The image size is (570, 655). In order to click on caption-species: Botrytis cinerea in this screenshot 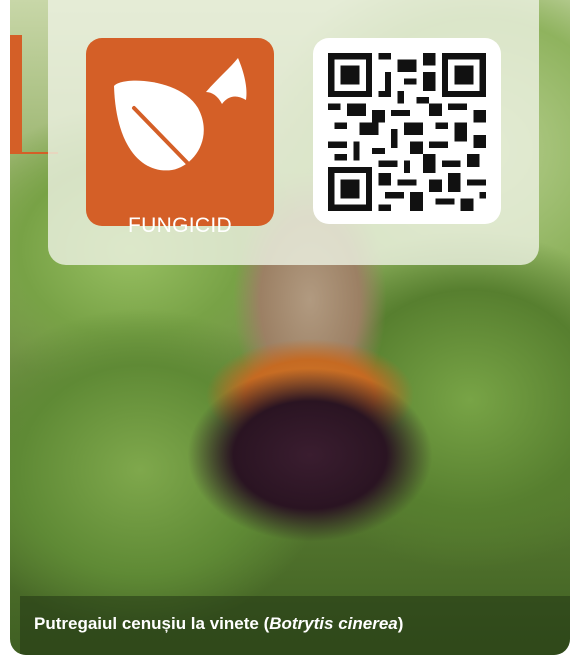, I will do `click(333, 623)`.